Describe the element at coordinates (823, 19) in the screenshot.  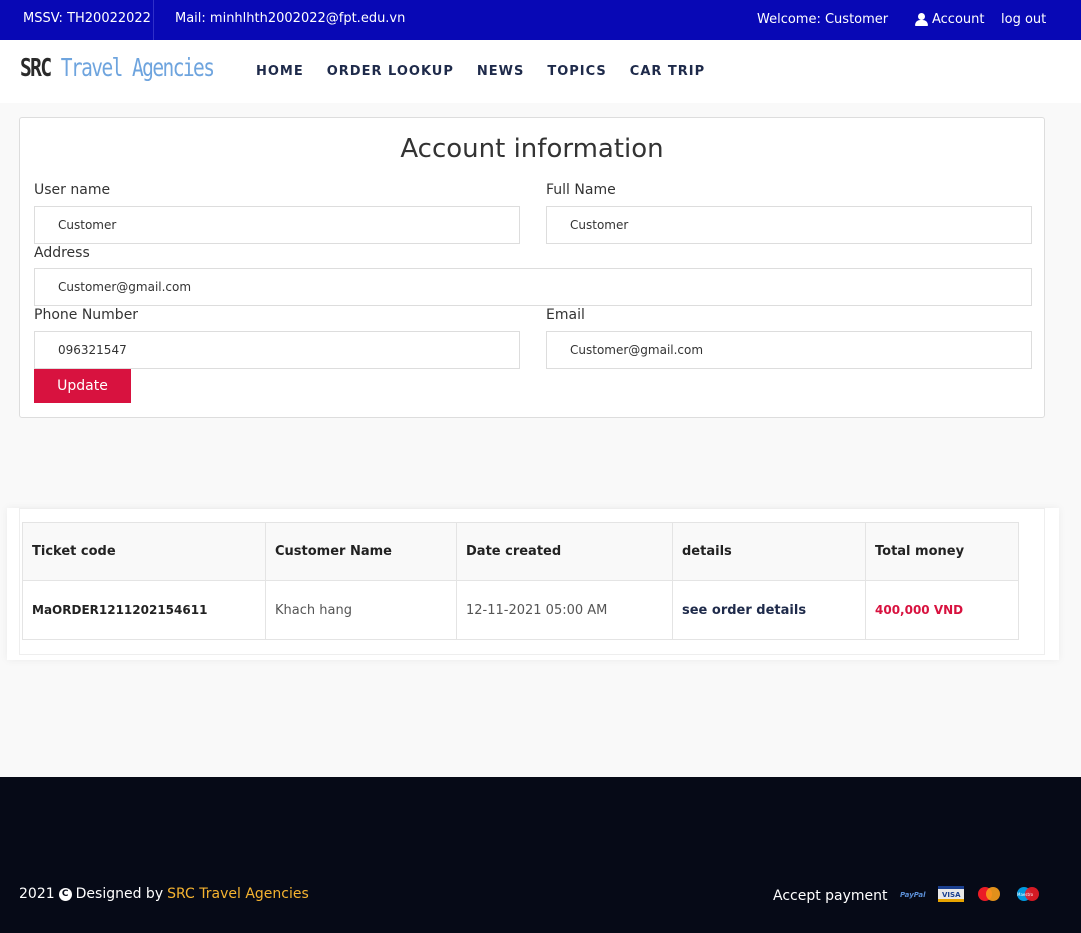
I see `welcome-text: Welcome: Customer` at that location.